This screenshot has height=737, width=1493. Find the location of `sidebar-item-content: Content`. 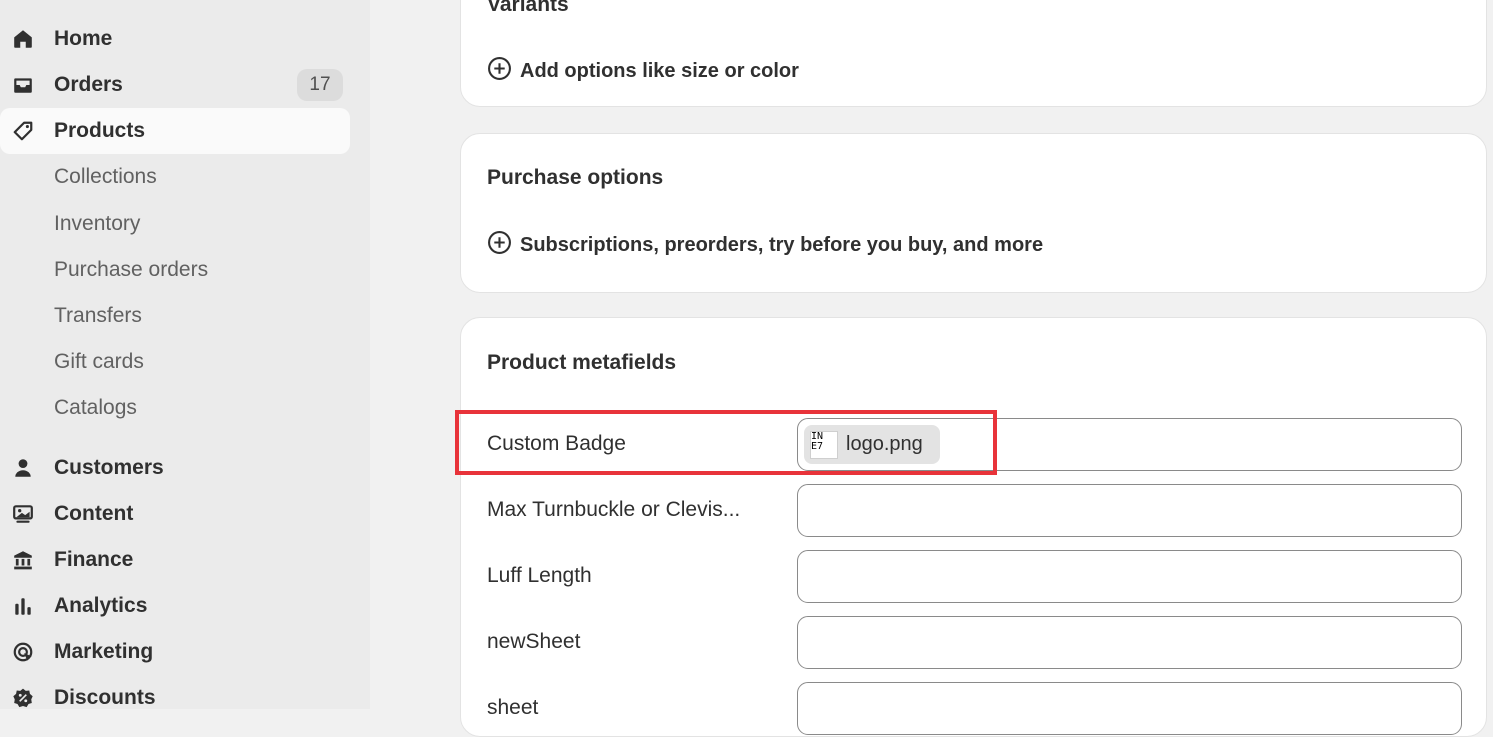

sidebar-item-content: Content is located at coordinates (175, 514).